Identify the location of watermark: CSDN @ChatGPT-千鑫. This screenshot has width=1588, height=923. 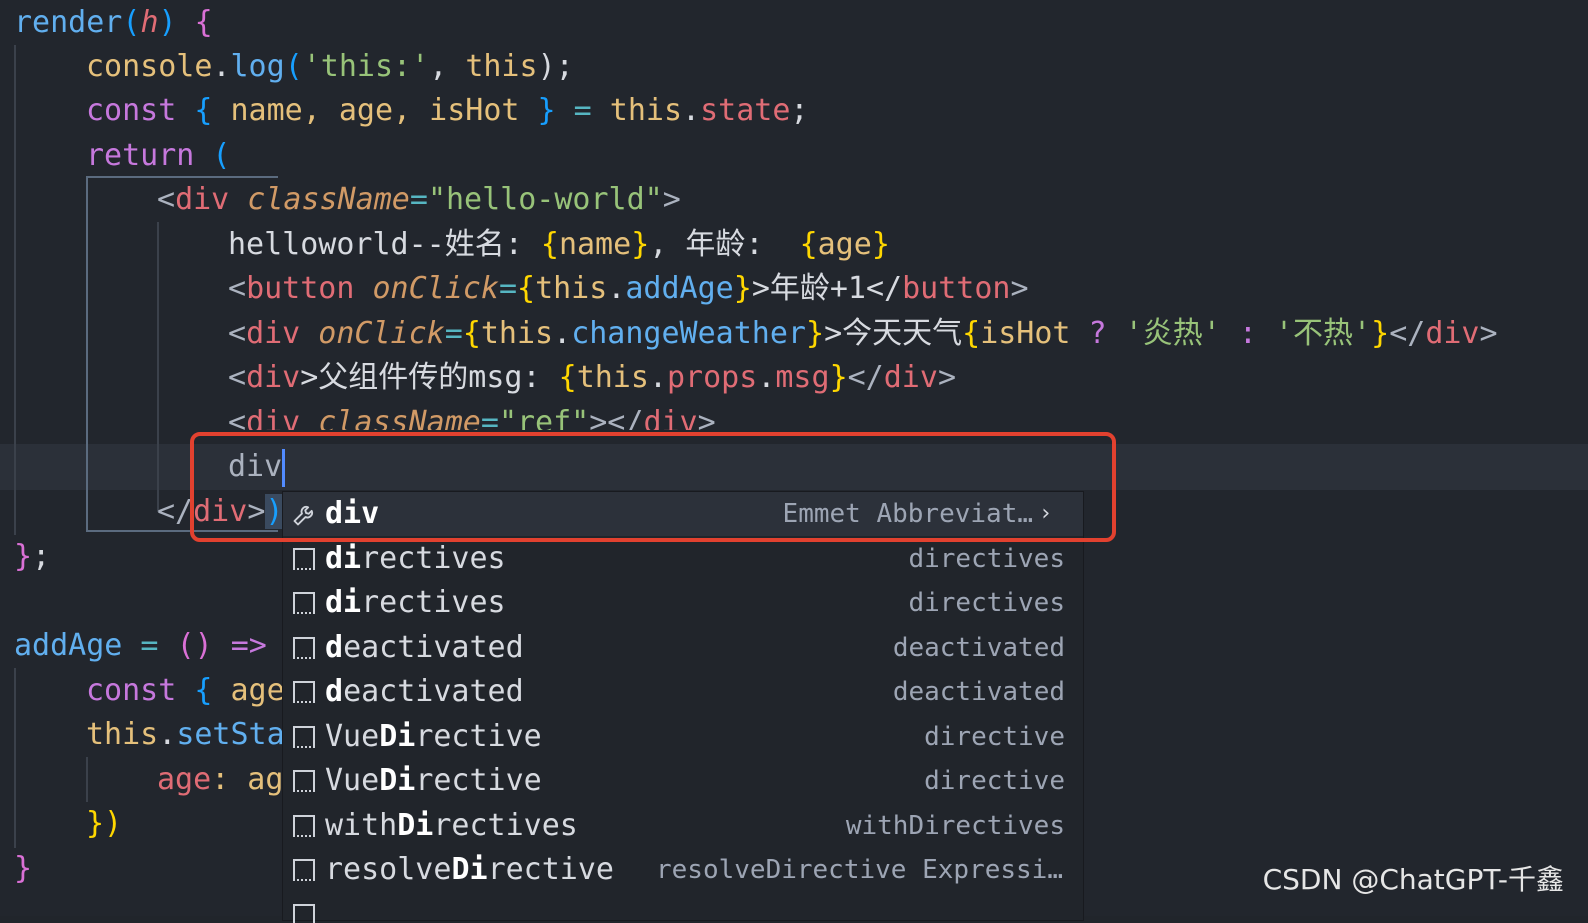
(1413, 879).